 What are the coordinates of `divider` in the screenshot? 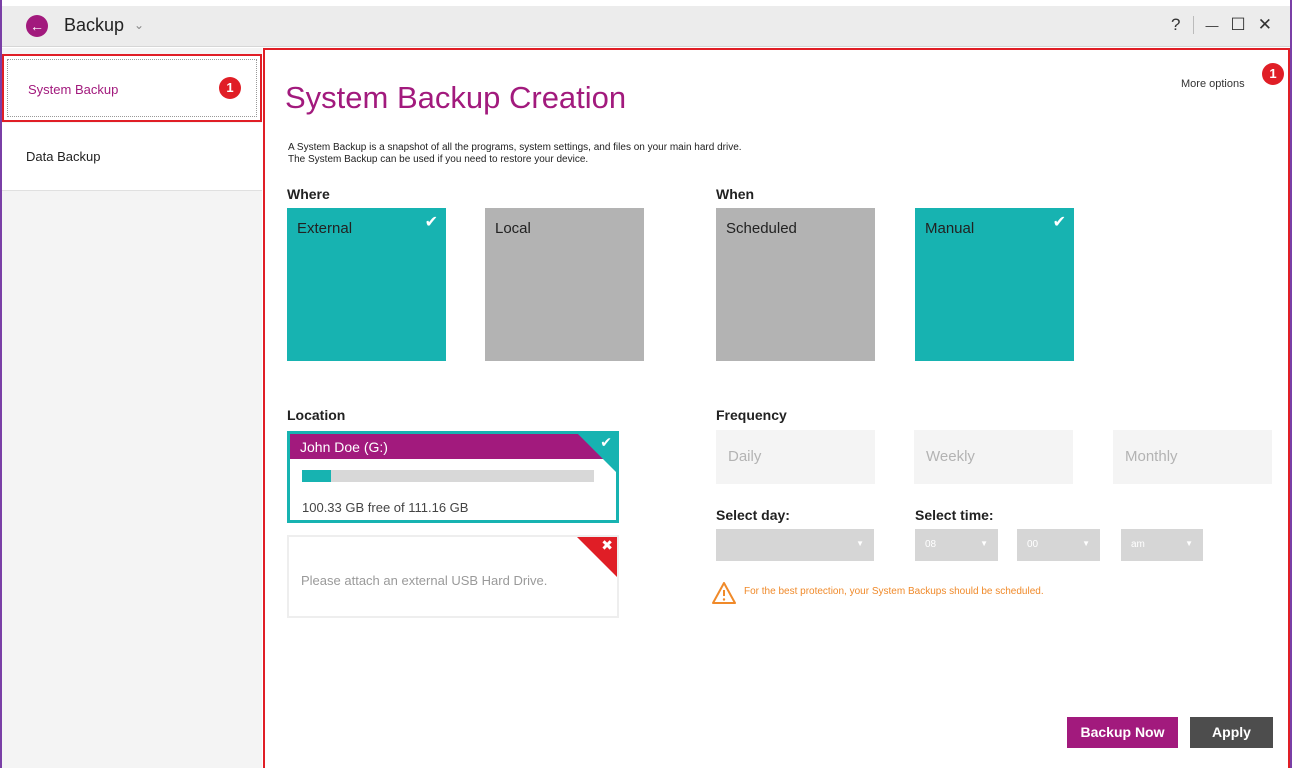 It's located at (1193, 25).